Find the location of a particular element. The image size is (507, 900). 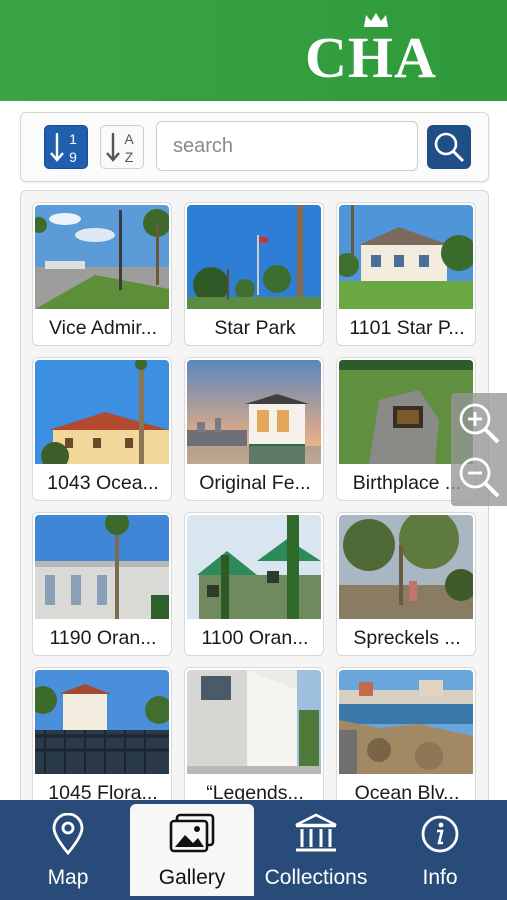

gallery-item-label: Star Park is located at coordinates (255, 328).